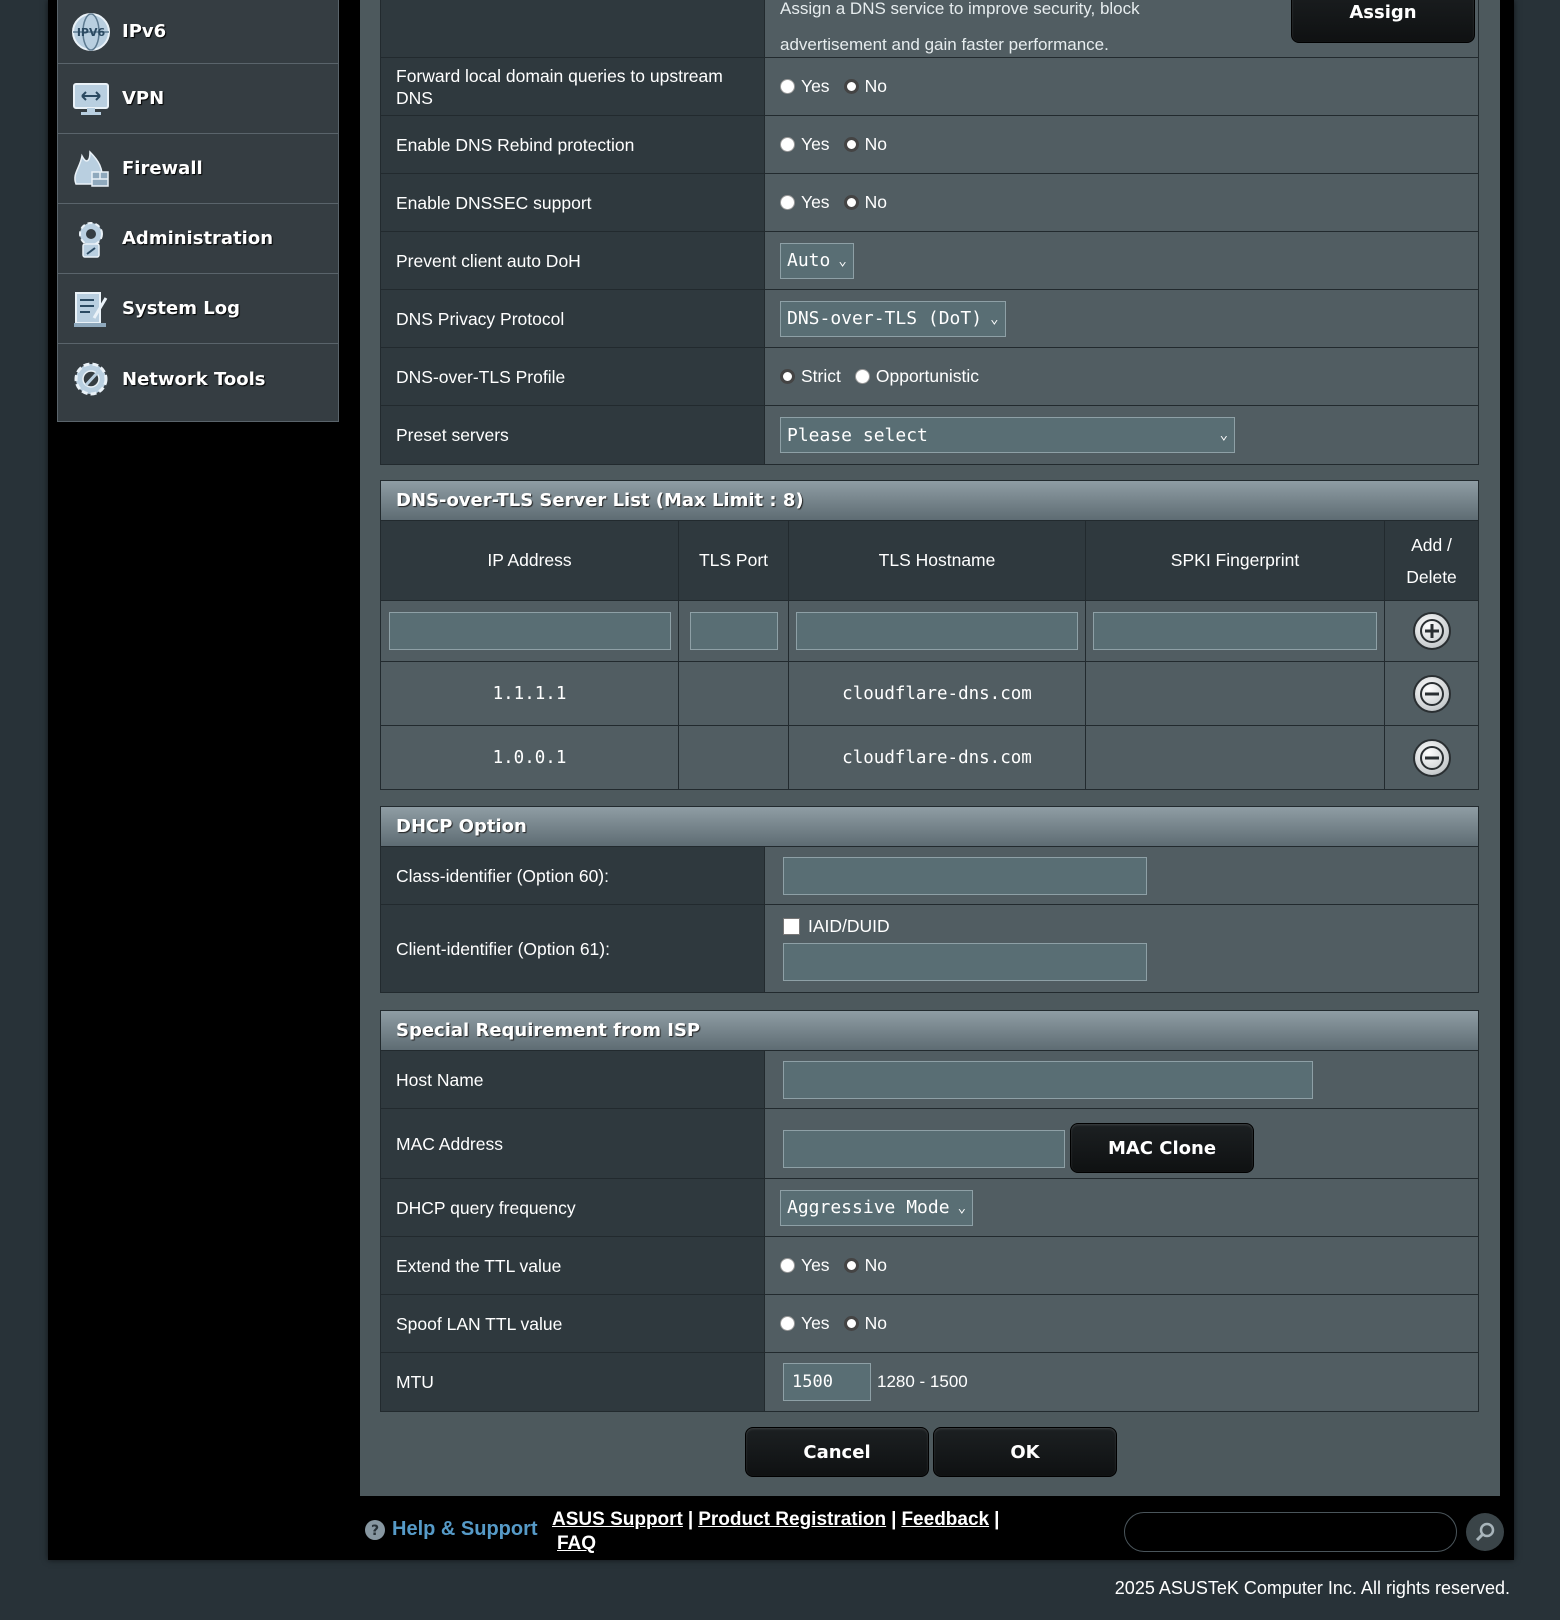 Image resolution: width=1560 pixels, height=1620 pixels. I want to click on mac-address-label: MAC Address, so click(573, 1143).